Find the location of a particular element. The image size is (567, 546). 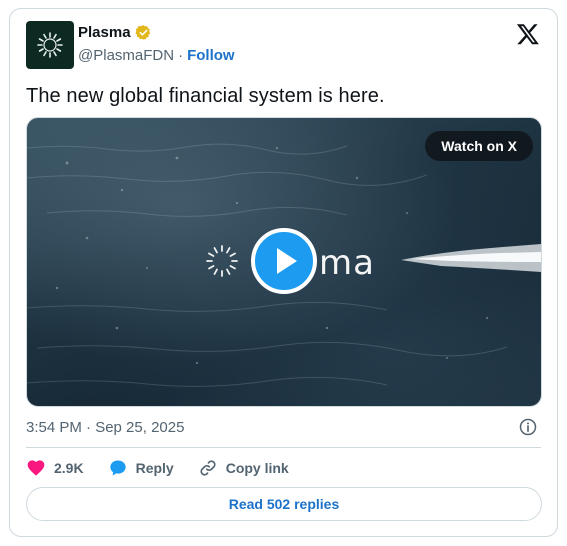

watch-on-x-button: Watch on X is located at coordinates (479, 146).